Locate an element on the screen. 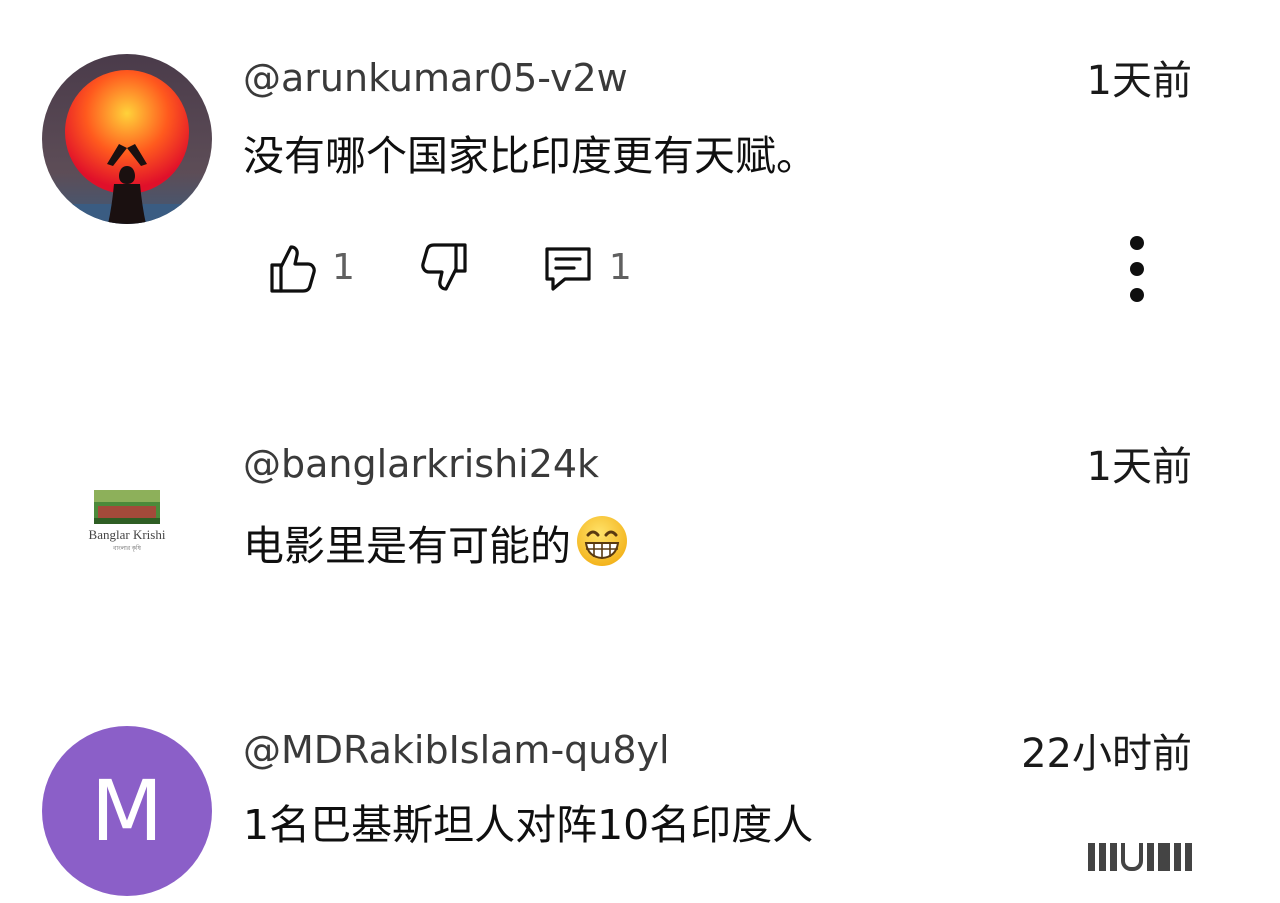  like-button: 1 is located at coordinates (311, 268).